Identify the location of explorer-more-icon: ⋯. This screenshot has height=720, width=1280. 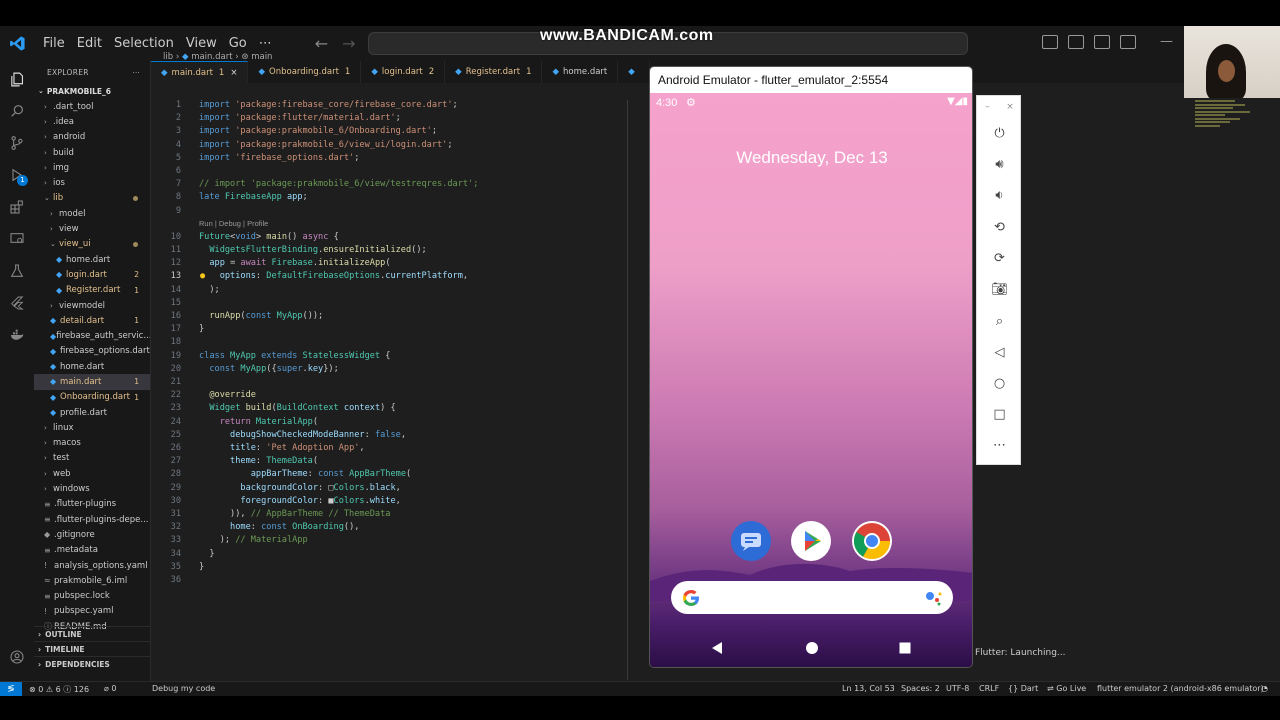
(136, 72).